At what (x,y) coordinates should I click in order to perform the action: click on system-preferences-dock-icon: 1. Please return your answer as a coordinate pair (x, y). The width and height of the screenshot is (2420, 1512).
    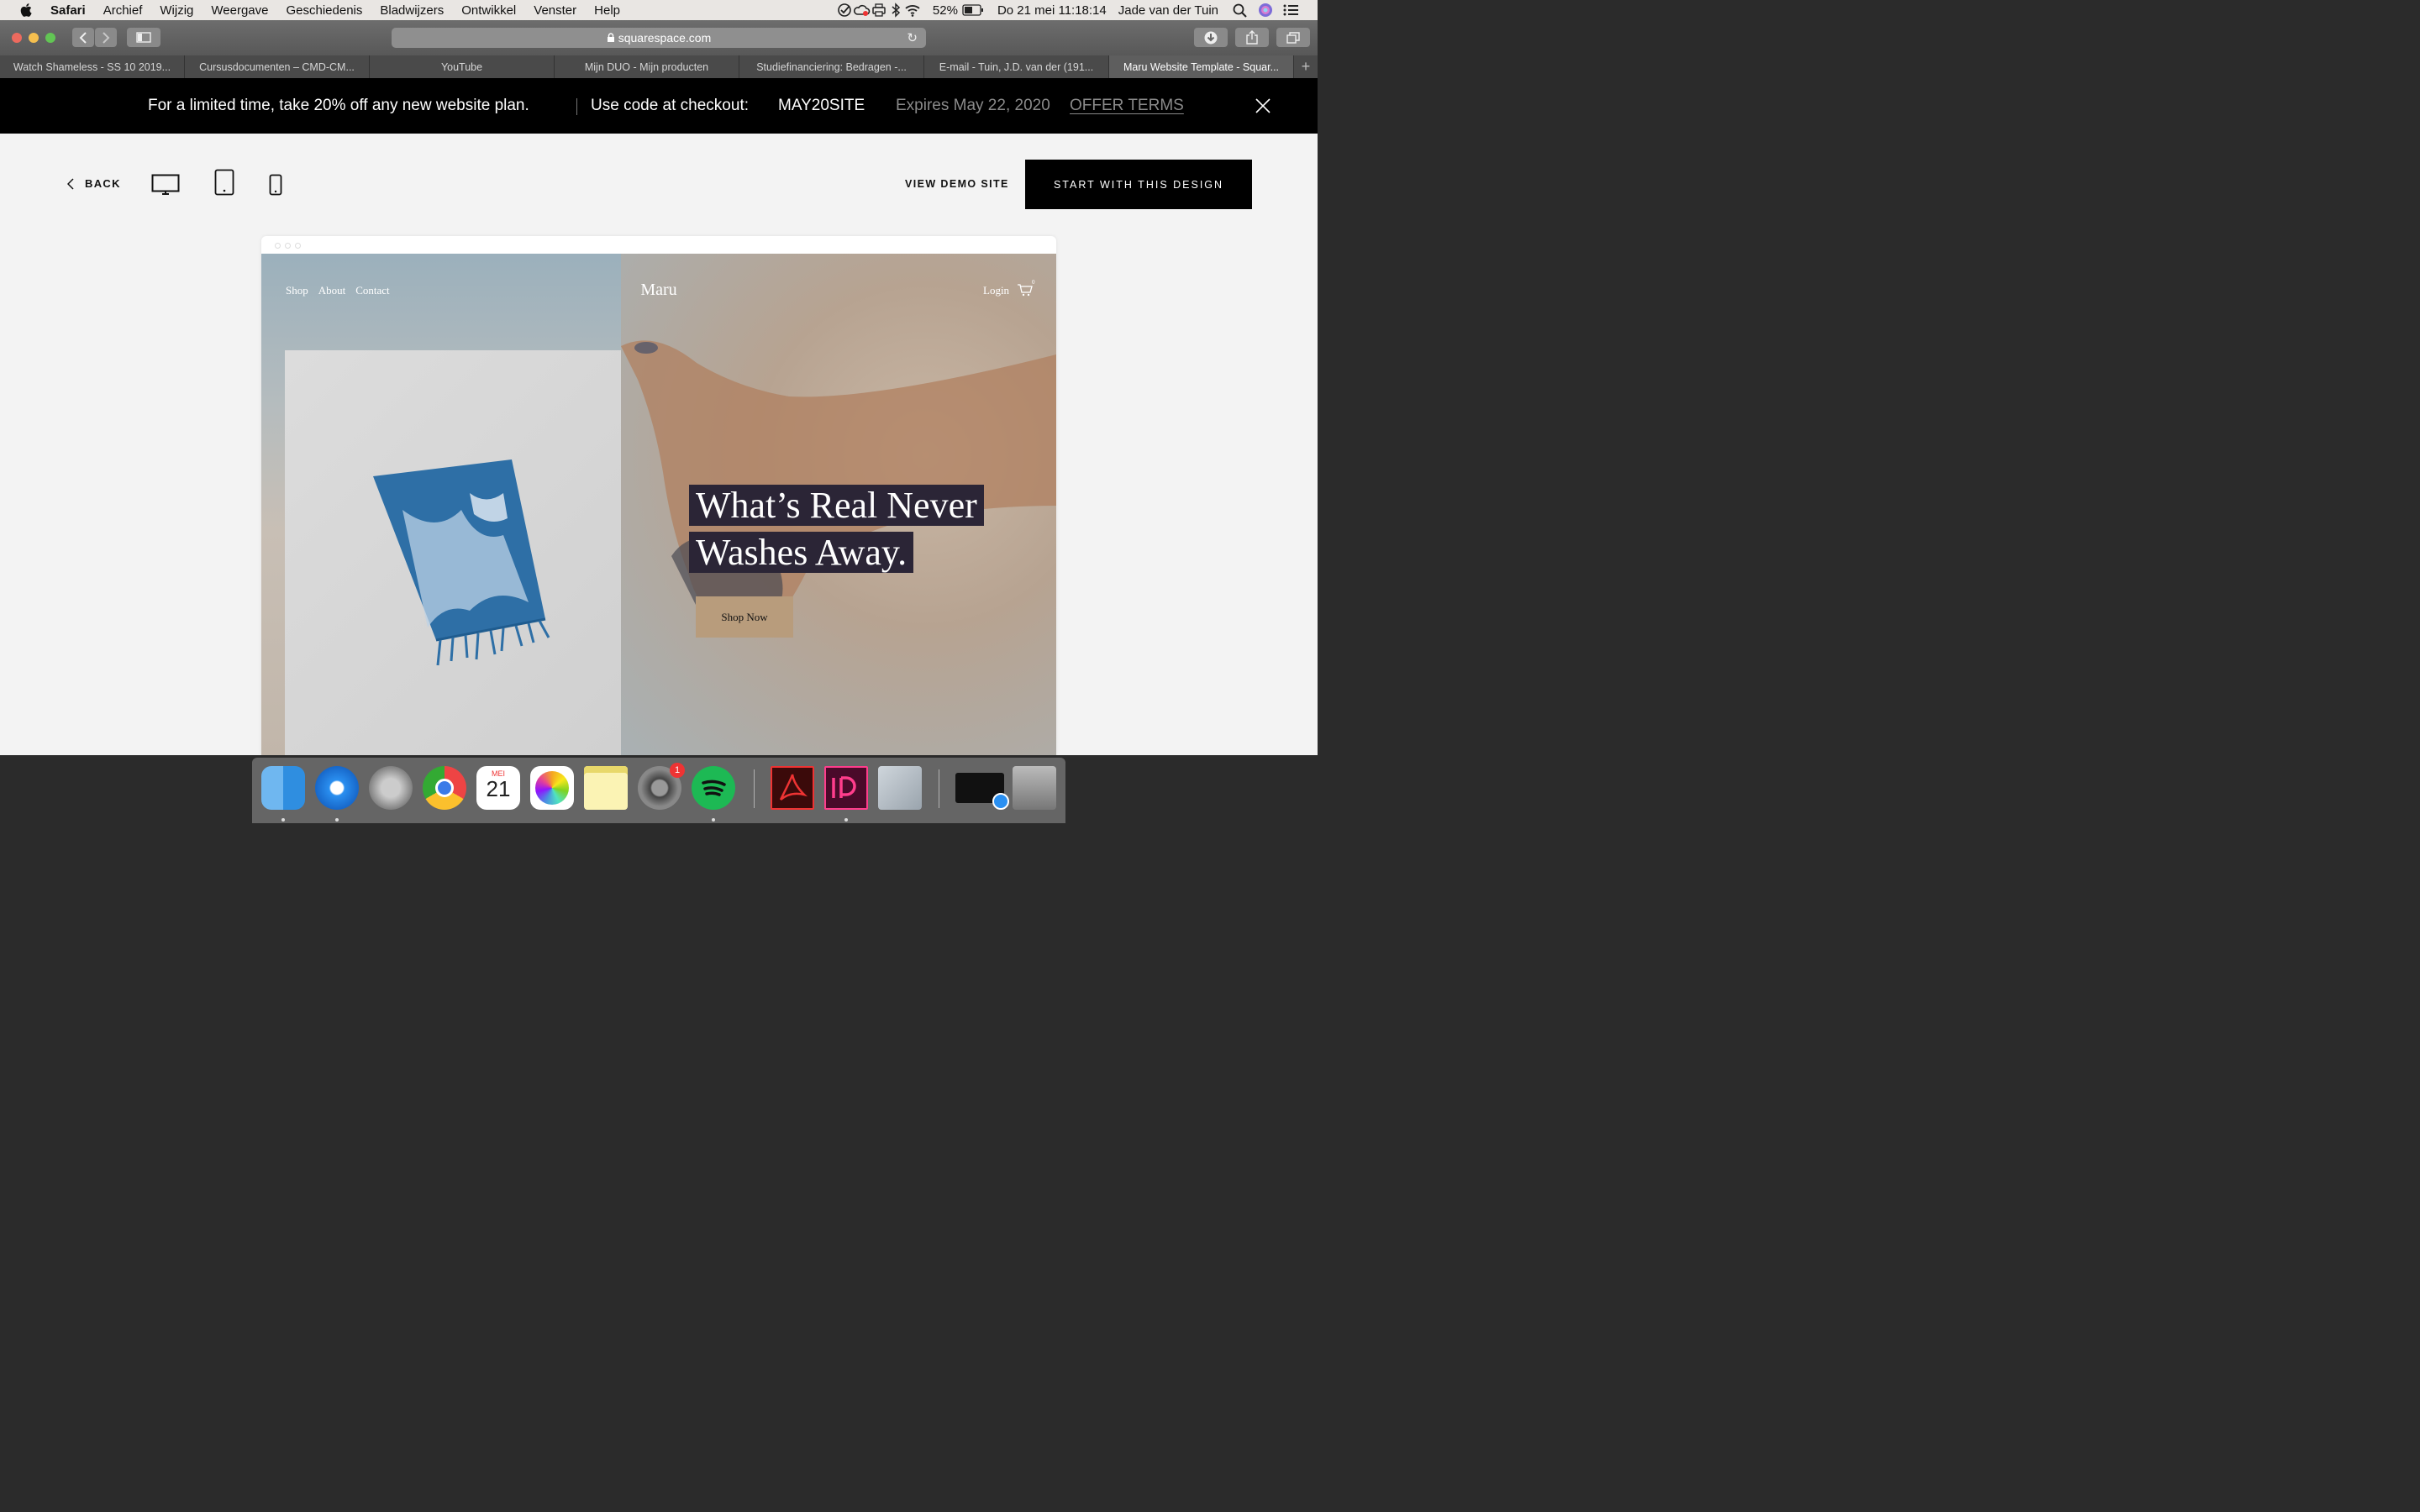
    Looking at the image, I should click on (661, 786).